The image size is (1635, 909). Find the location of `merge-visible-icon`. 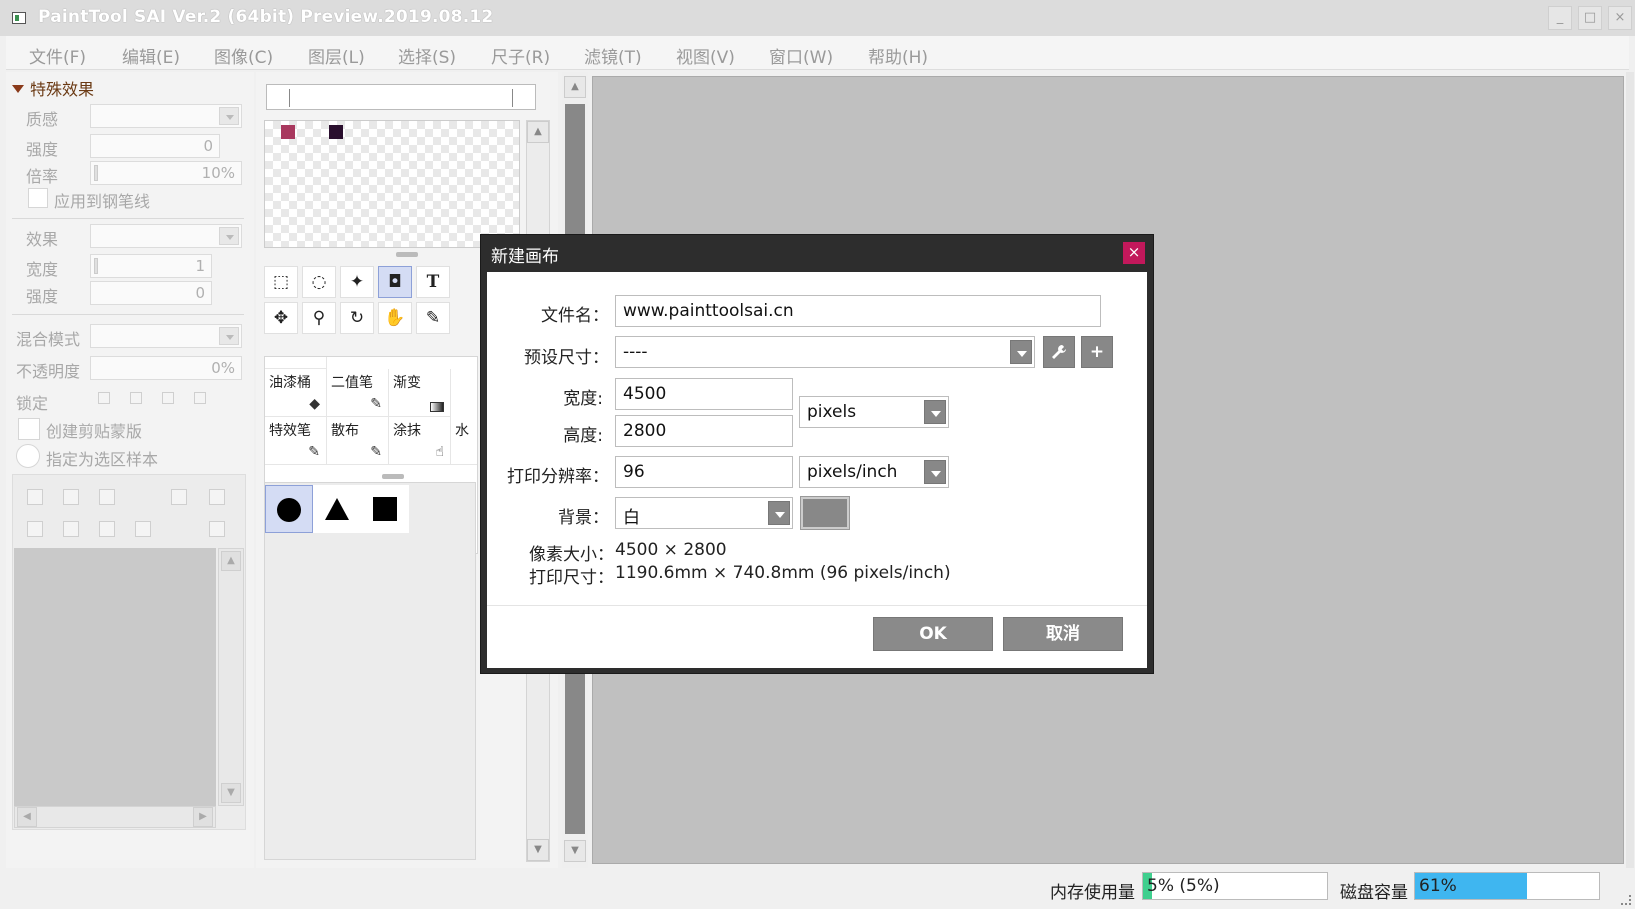

merge-visible-icon is located at coordinates (217, 529).